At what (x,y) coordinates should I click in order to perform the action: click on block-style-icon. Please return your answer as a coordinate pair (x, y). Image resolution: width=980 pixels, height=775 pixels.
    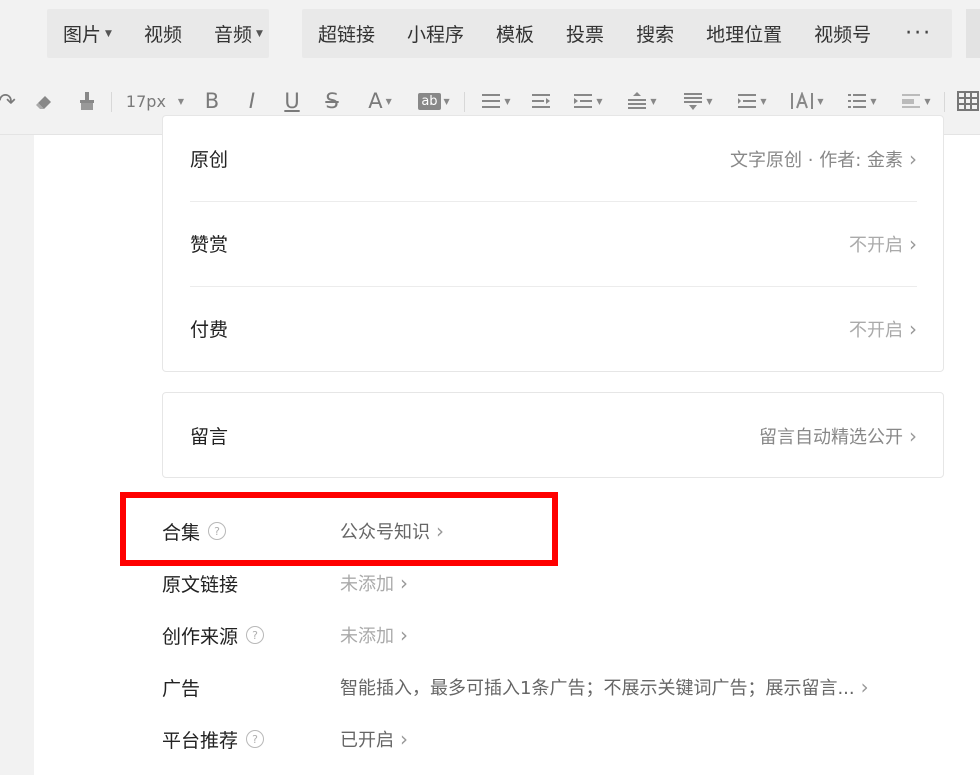
    Looking at the image, I should click on (911, 101).